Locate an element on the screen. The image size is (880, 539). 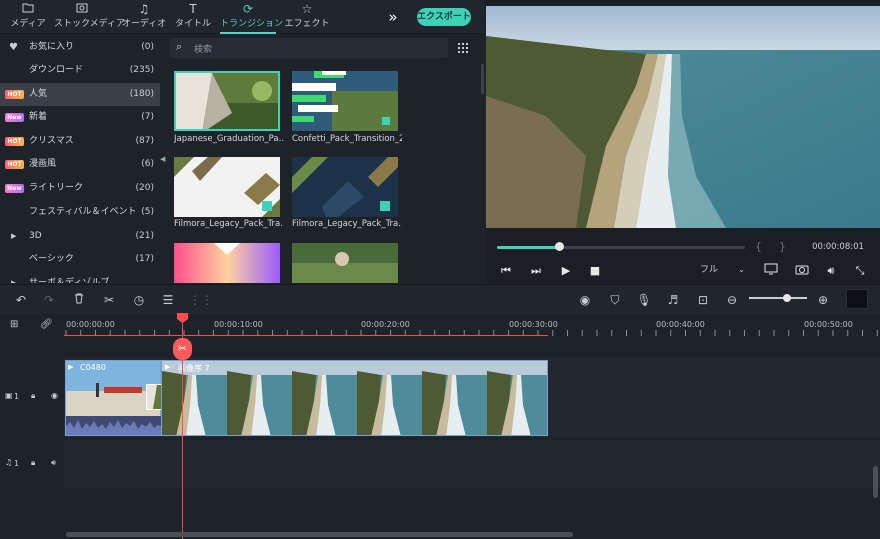
timeline-ruler is located at coordinates (440, 326).